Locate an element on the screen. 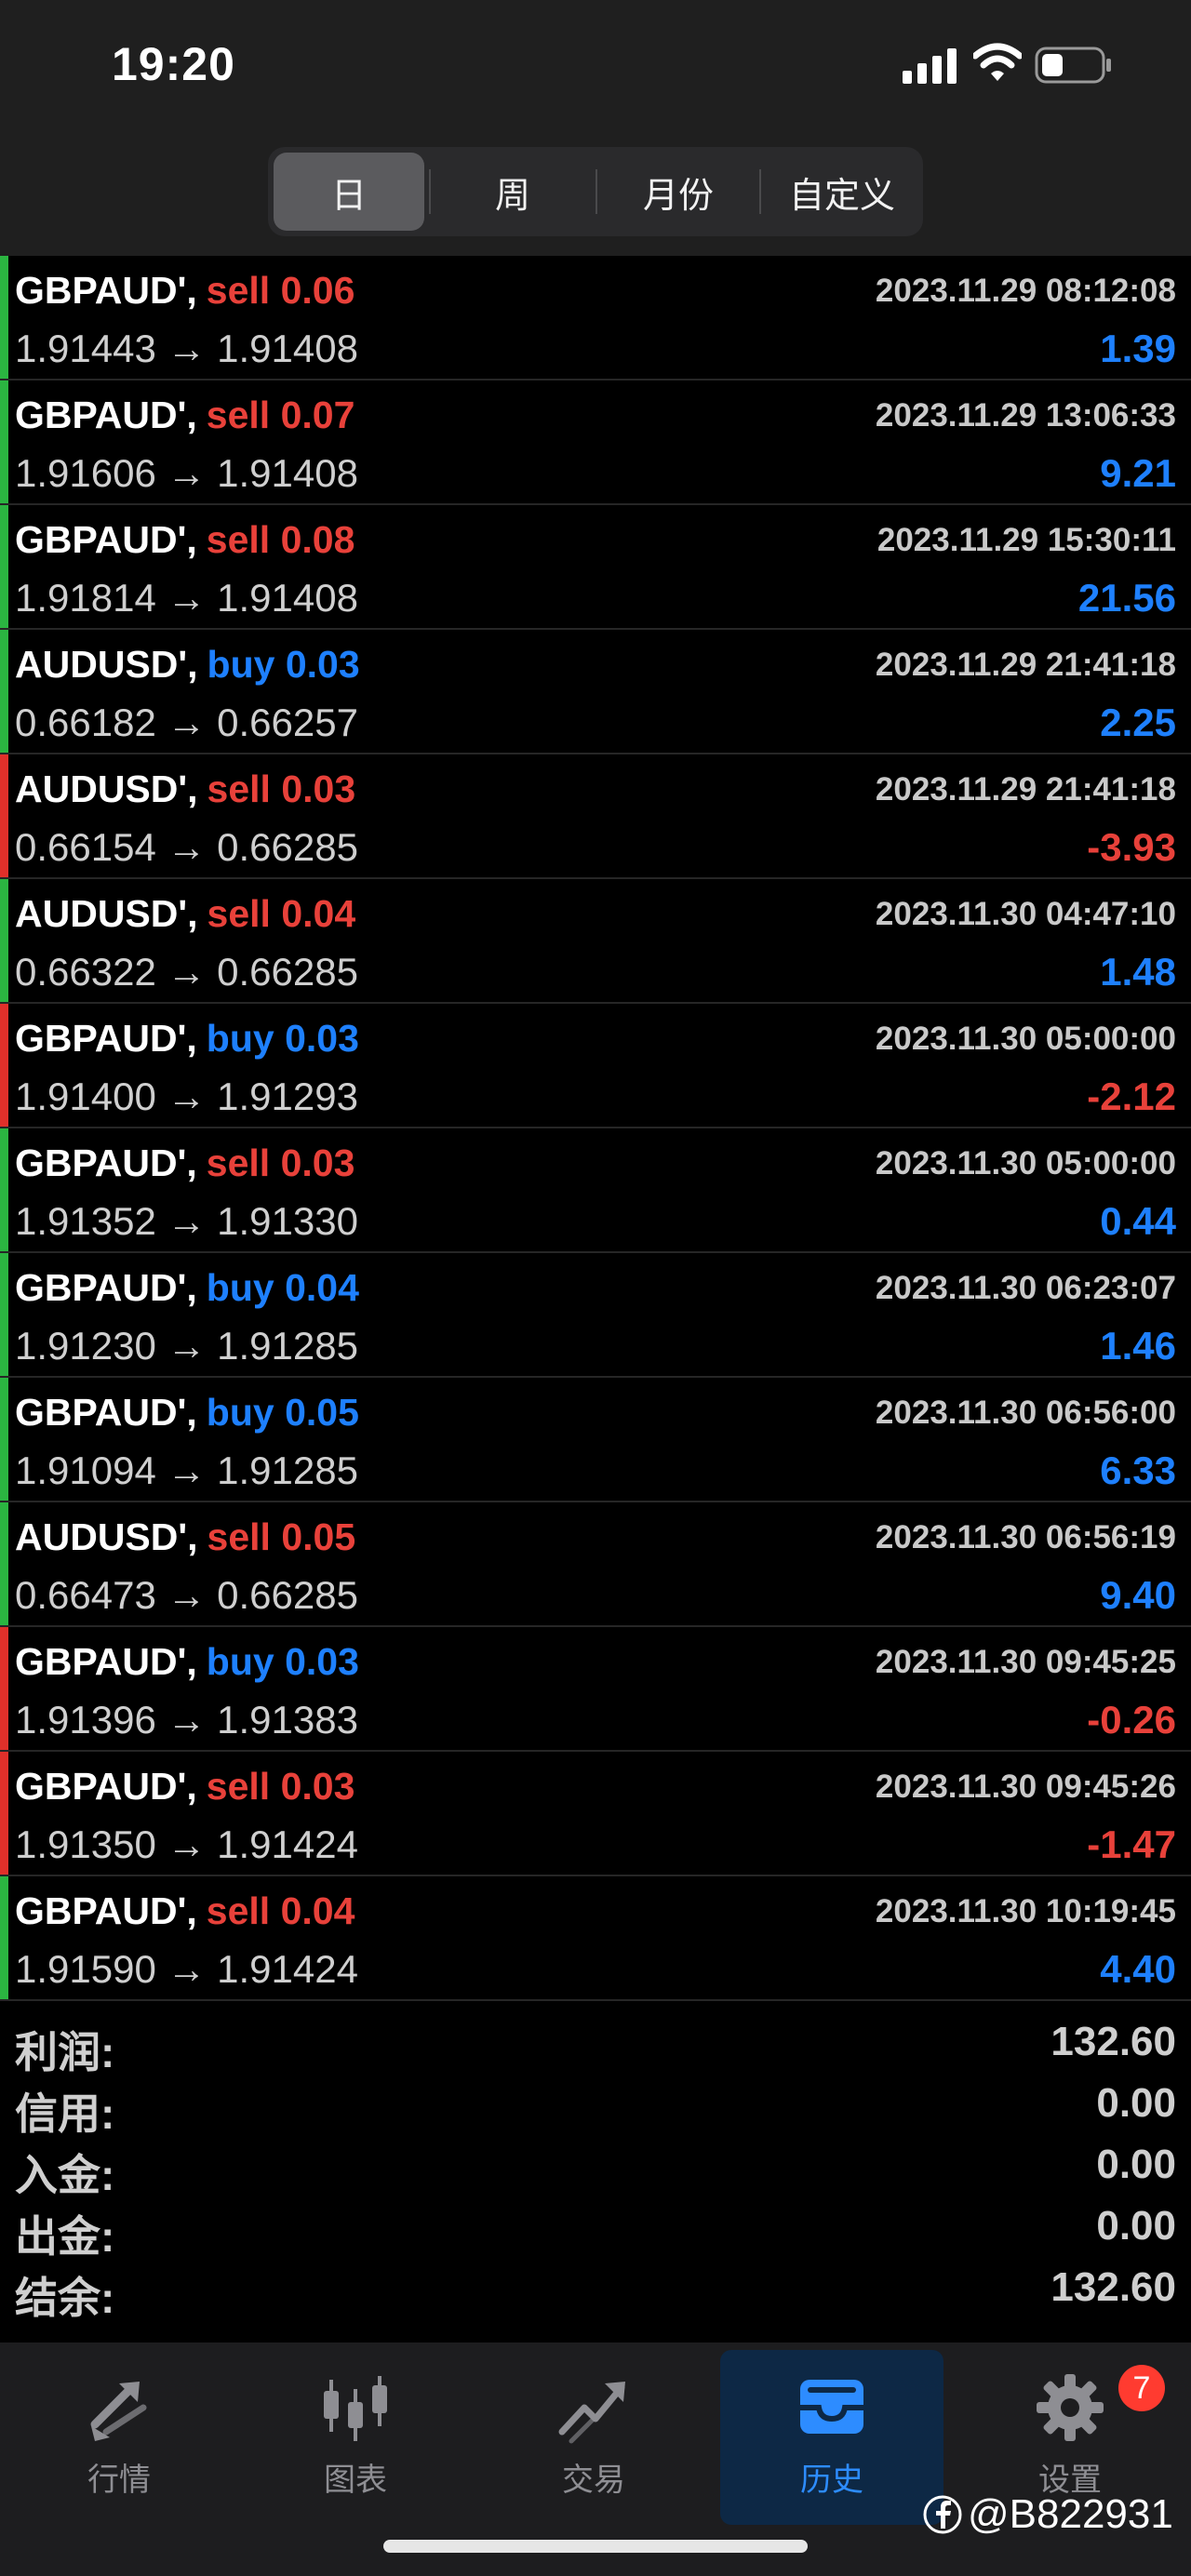 The image size is (1191, 2576). status-time: 19:20 is located at coordinates (173, 64).